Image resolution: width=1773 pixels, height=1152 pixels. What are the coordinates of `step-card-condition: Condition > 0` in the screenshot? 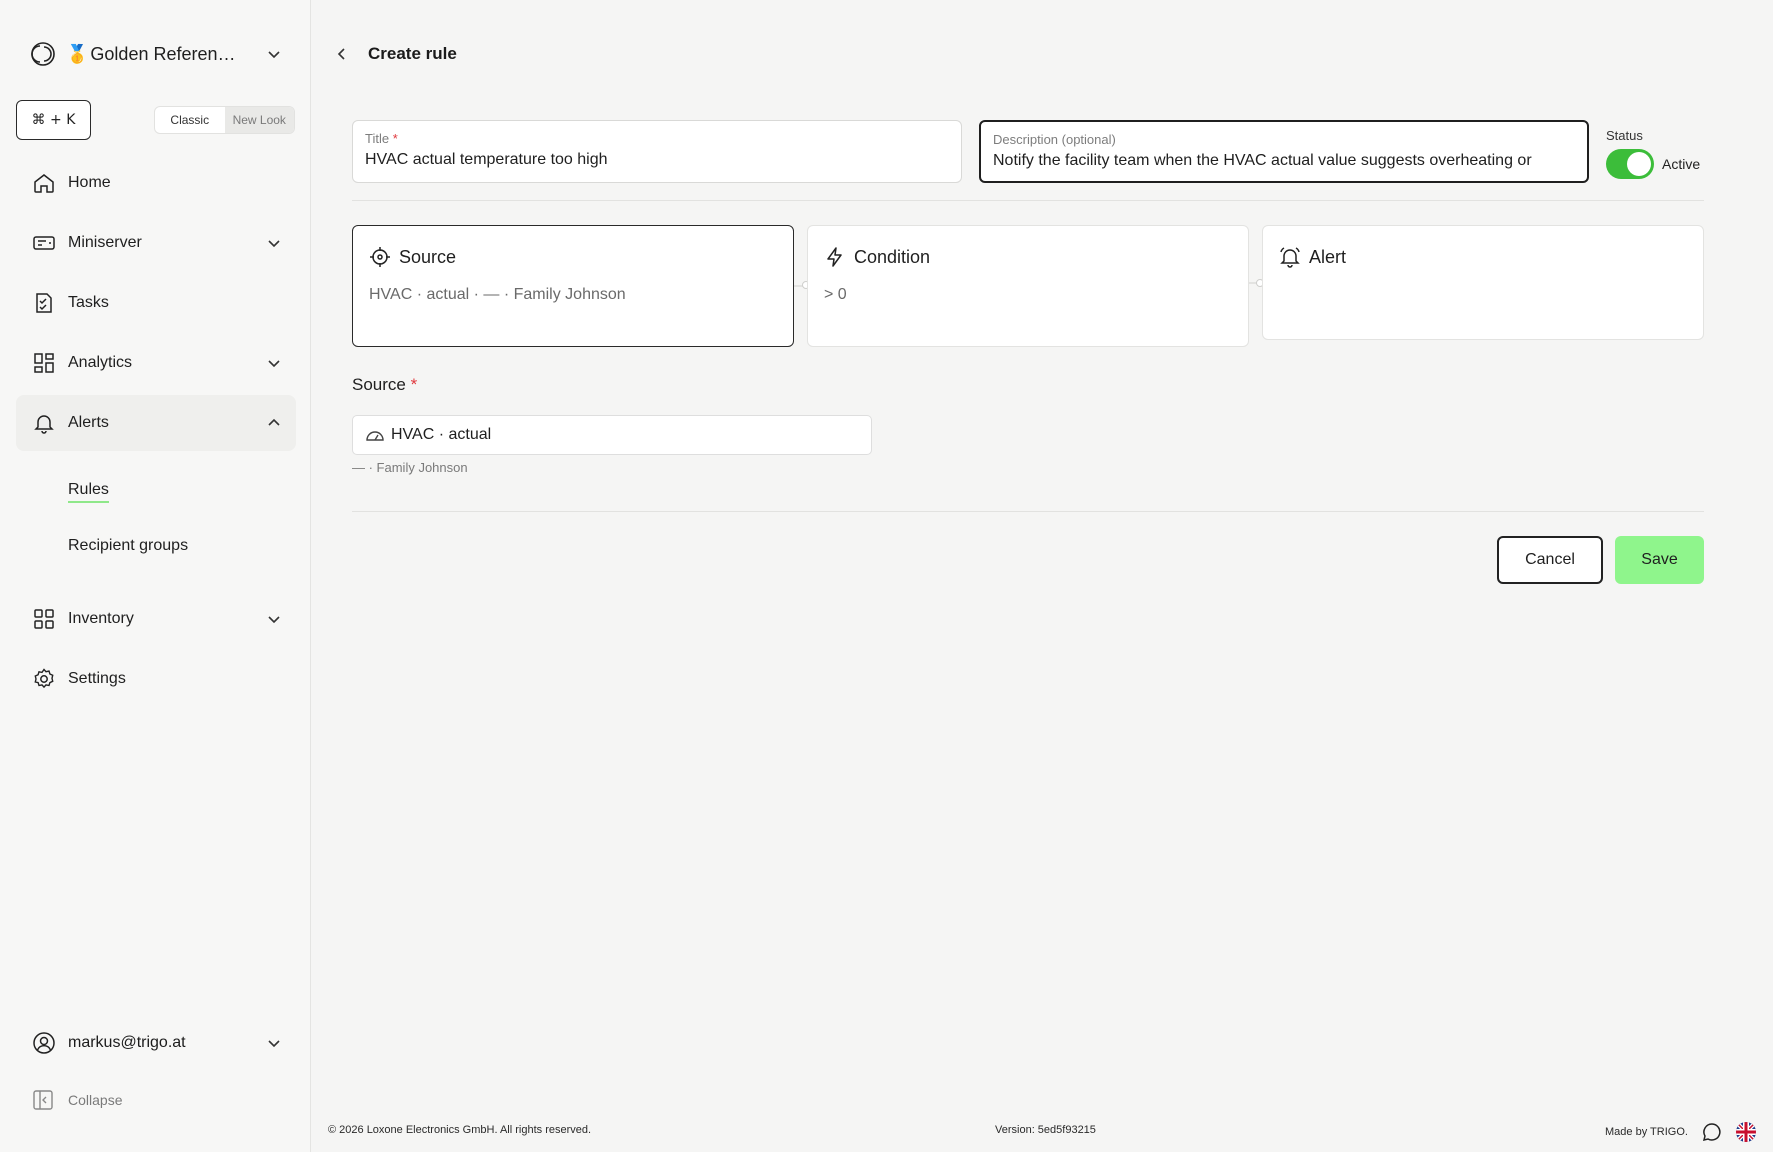 It's located at (1028, 286).